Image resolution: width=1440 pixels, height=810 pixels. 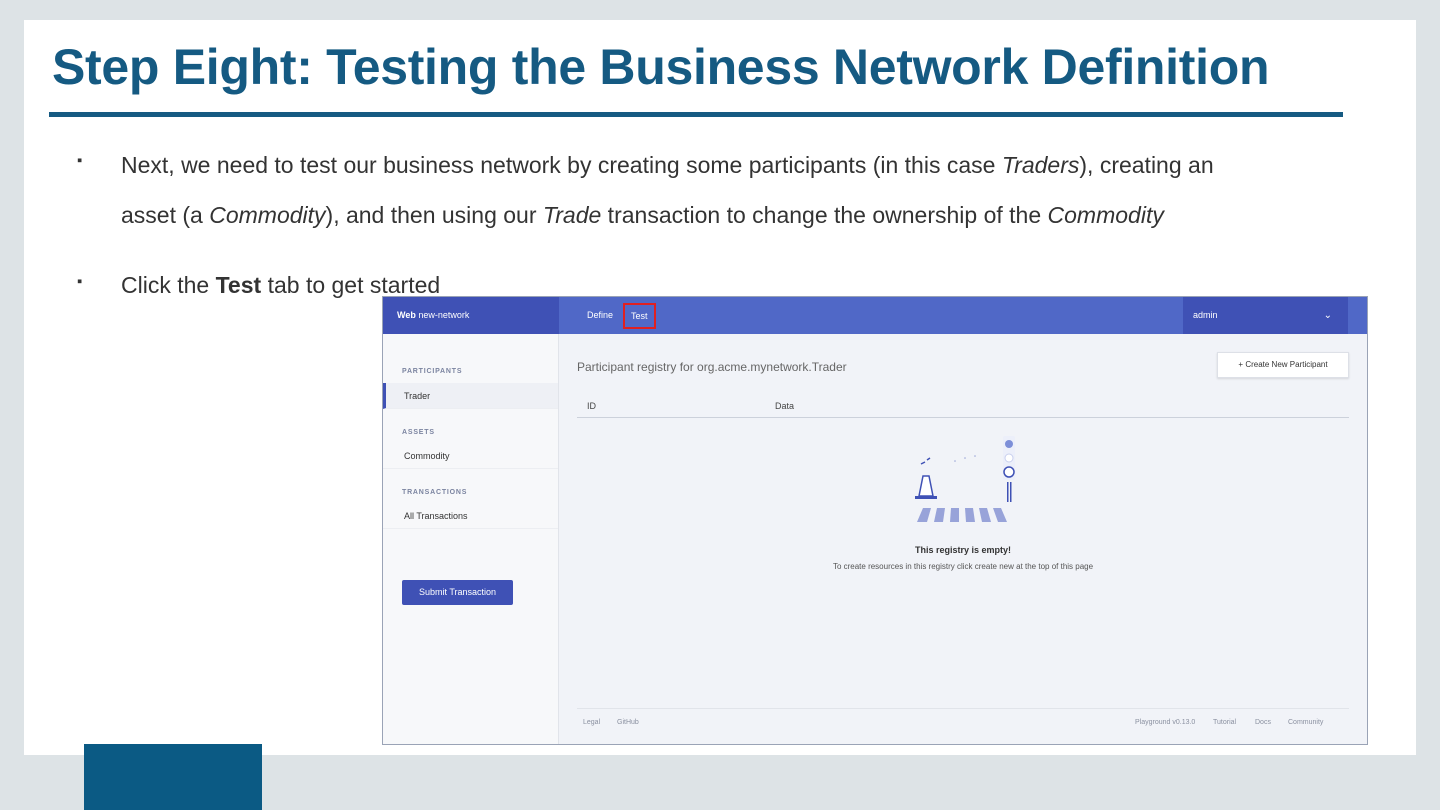 What do you see at coordinates (600, 315) in the screenshot?
I see `tab-define: Define` at bounding box center [600, 315].